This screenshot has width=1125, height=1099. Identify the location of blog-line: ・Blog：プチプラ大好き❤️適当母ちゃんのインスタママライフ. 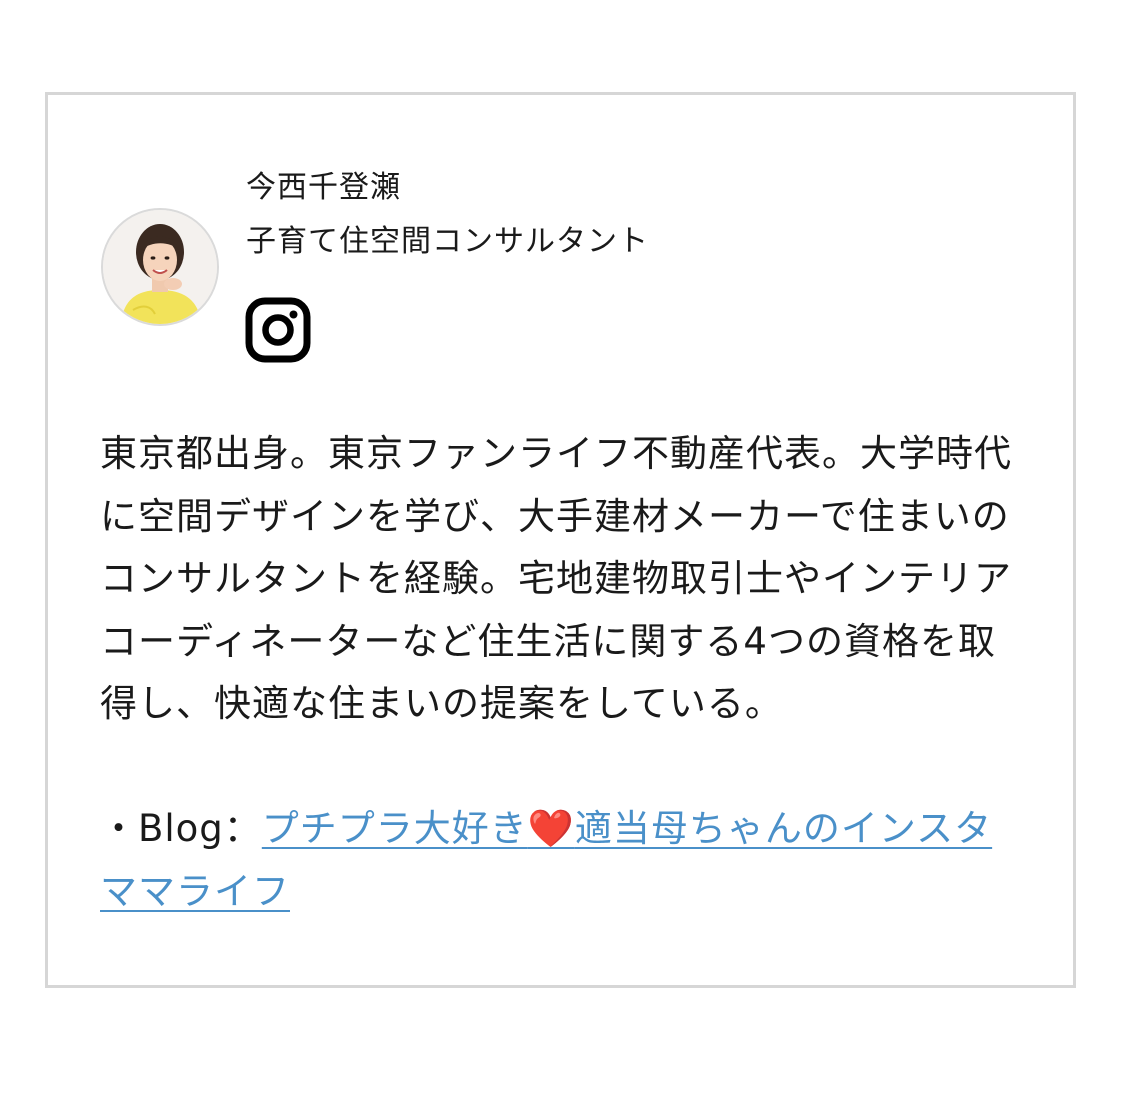
(565, 860).